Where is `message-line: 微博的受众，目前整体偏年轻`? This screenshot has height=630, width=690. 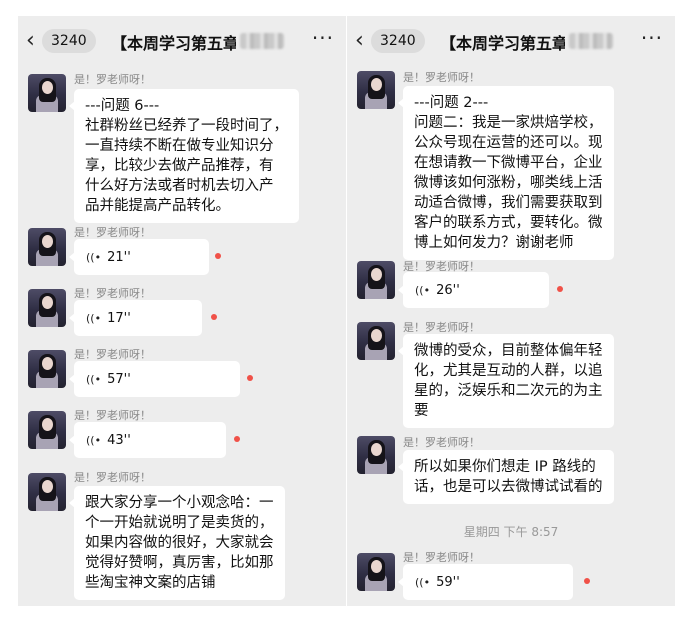 message-line: 微博的受众，目前整体偏年轻 is located at coordinates (508, 351).